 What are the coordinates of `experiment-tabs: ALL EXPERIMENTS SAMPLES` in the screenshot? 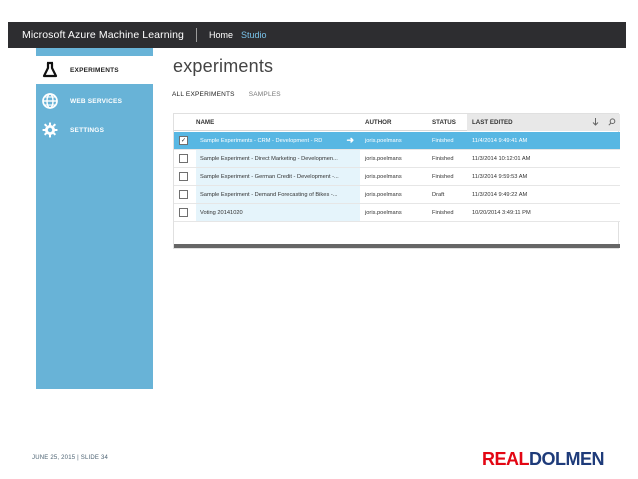 It's located at (226, 94).